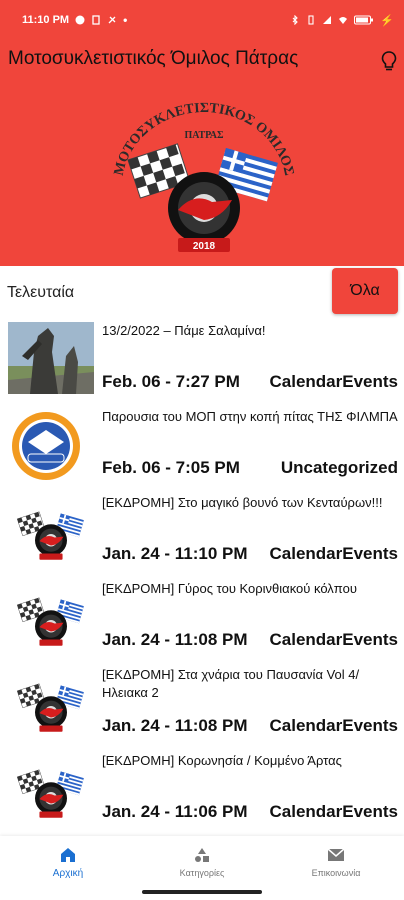  I want to click on sim-icon, so click(96, 20).